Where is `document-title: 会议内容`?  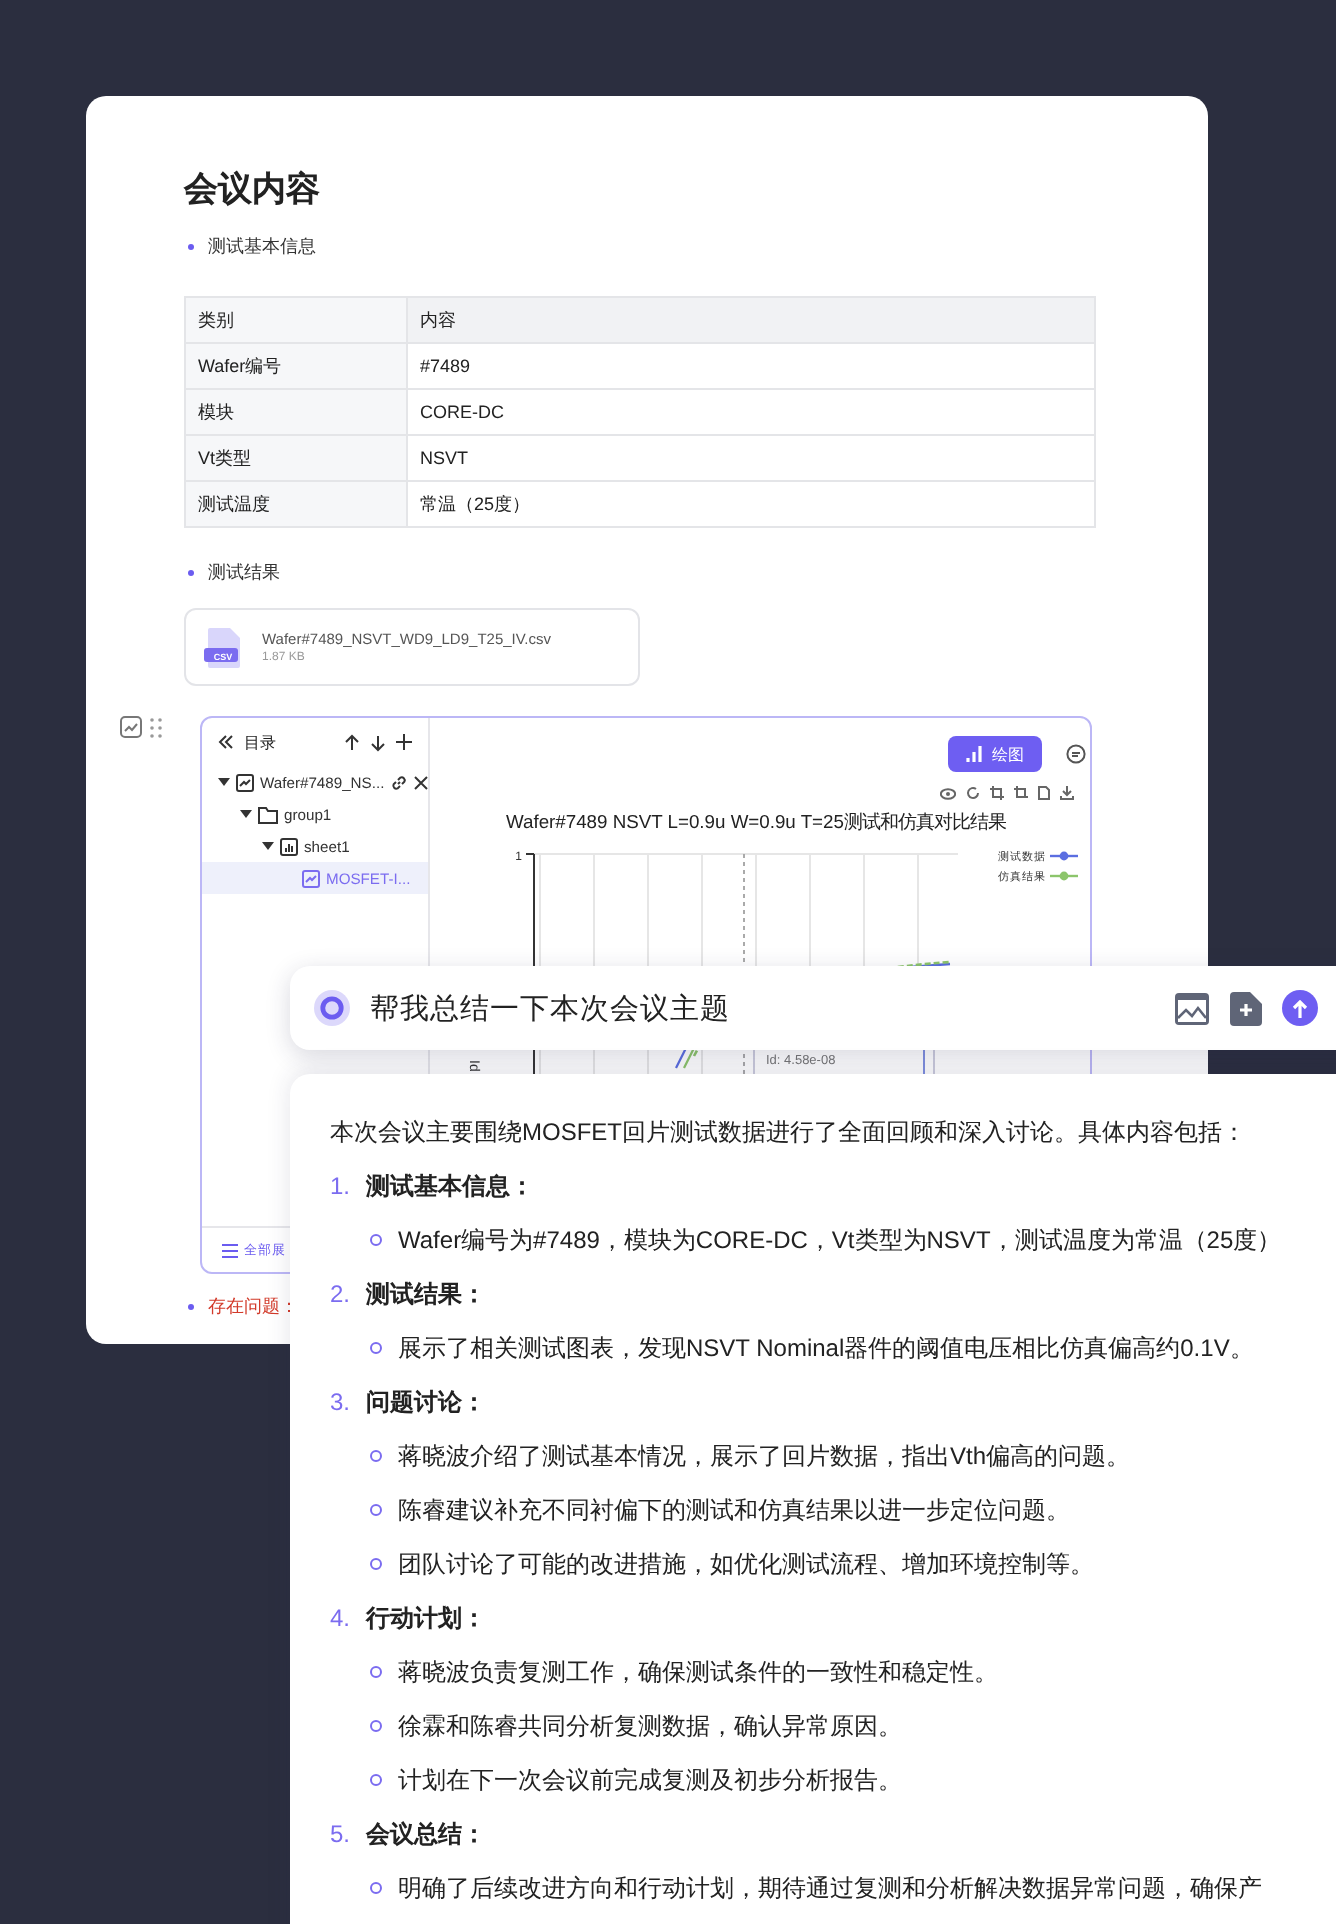 document-title: 会议内容 is located at coordinates (253, 190).